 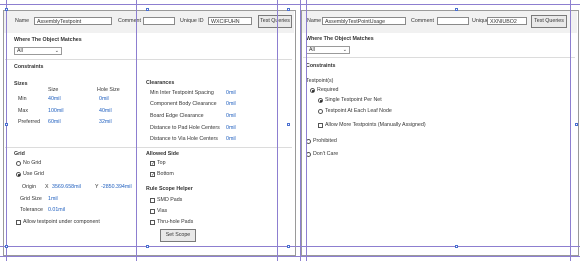 I want to click on origin-x-label: X, so click(x=47, y=187).